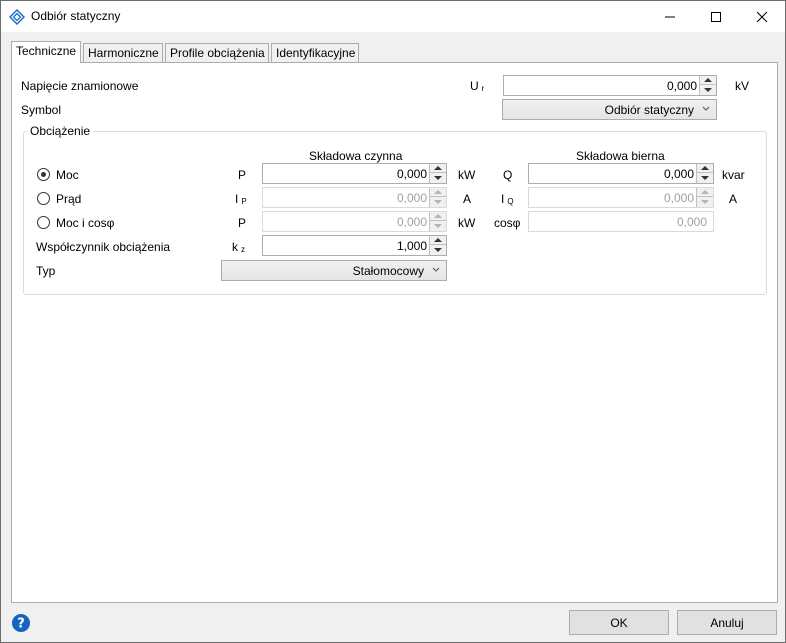  I want to click on row1-reactive-down-icon, so click(705, 178).